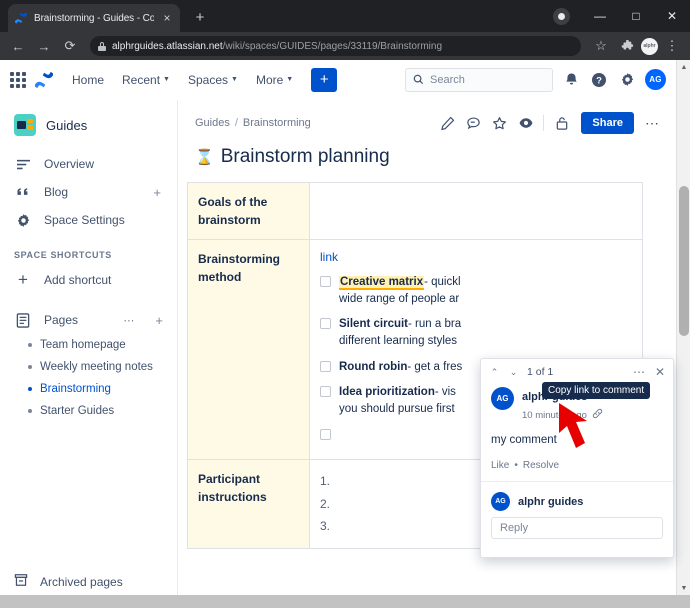  I want to click on previous-comment-icon: ⌃, so click(494, 372).